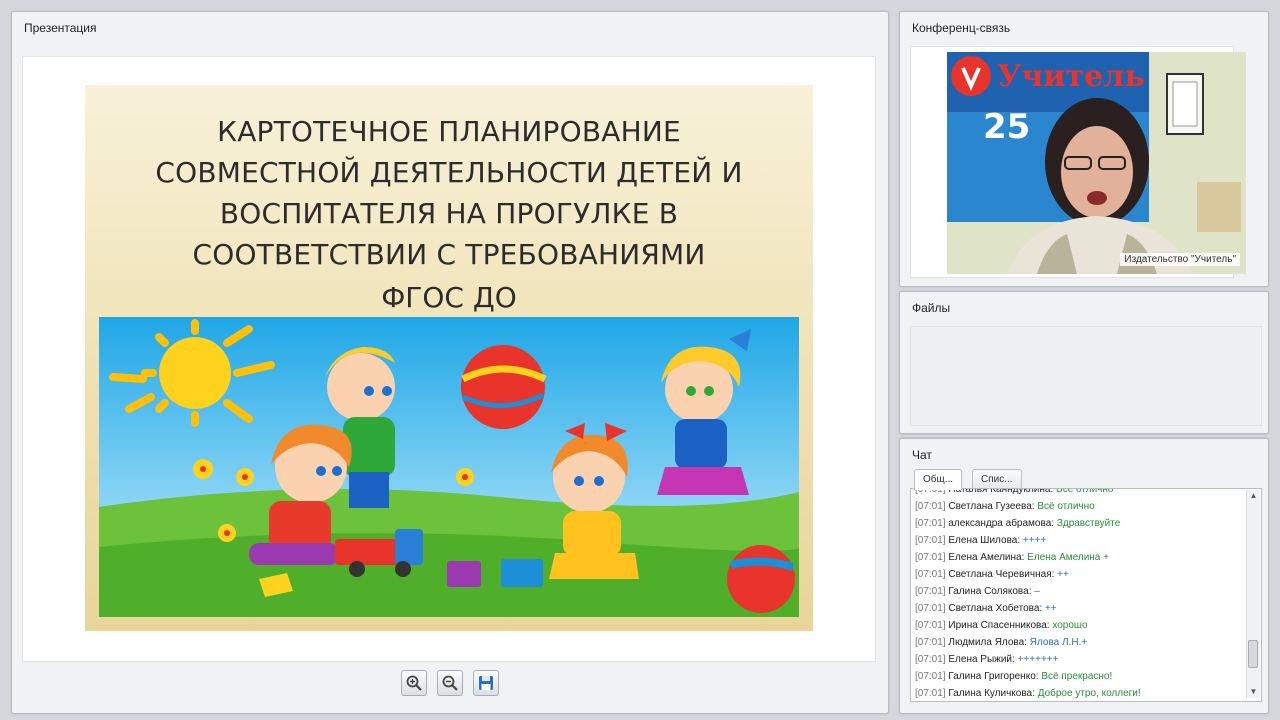  What do you see at coordinates (1253, 692) in the screenshot?
I see `scroll-down-icon: ▼` at bounding box center [1253, 692].